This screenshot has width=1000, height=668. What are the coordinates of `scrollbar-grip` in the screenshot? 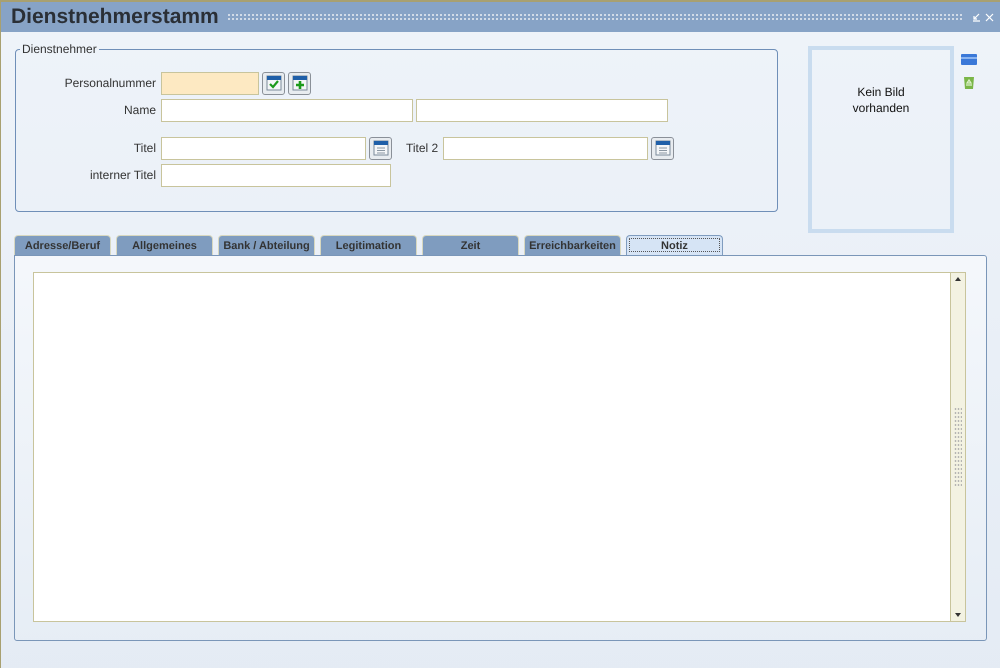 It's located at (958, 447).